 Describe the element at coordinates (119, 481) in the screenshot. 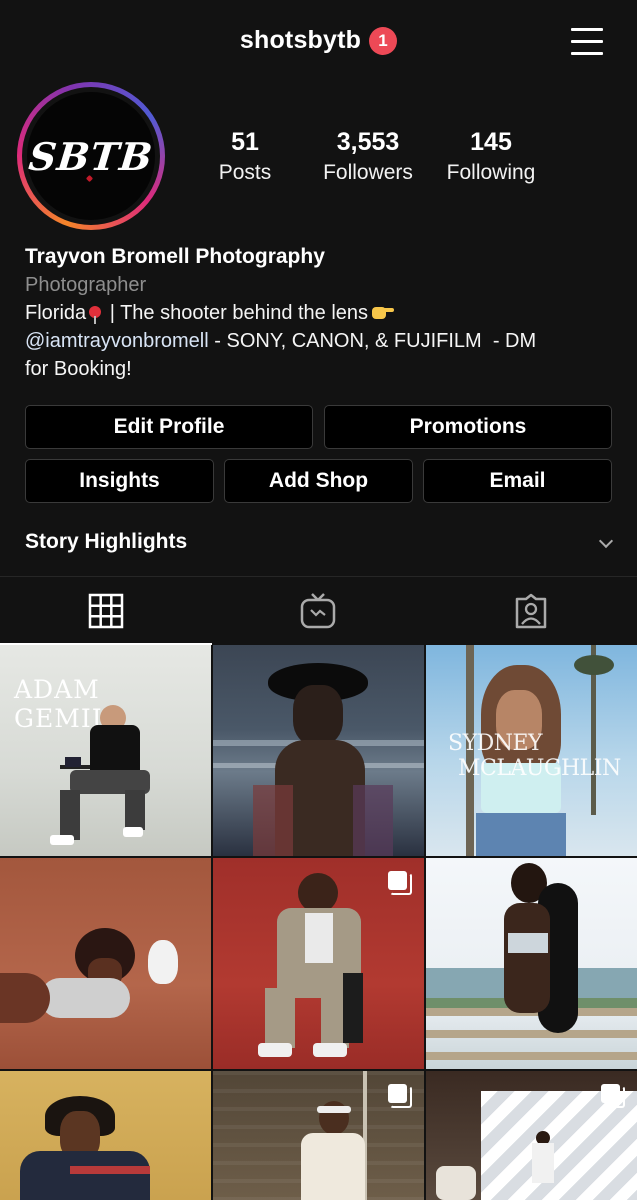

I see `insights-button: Insights` at that location.